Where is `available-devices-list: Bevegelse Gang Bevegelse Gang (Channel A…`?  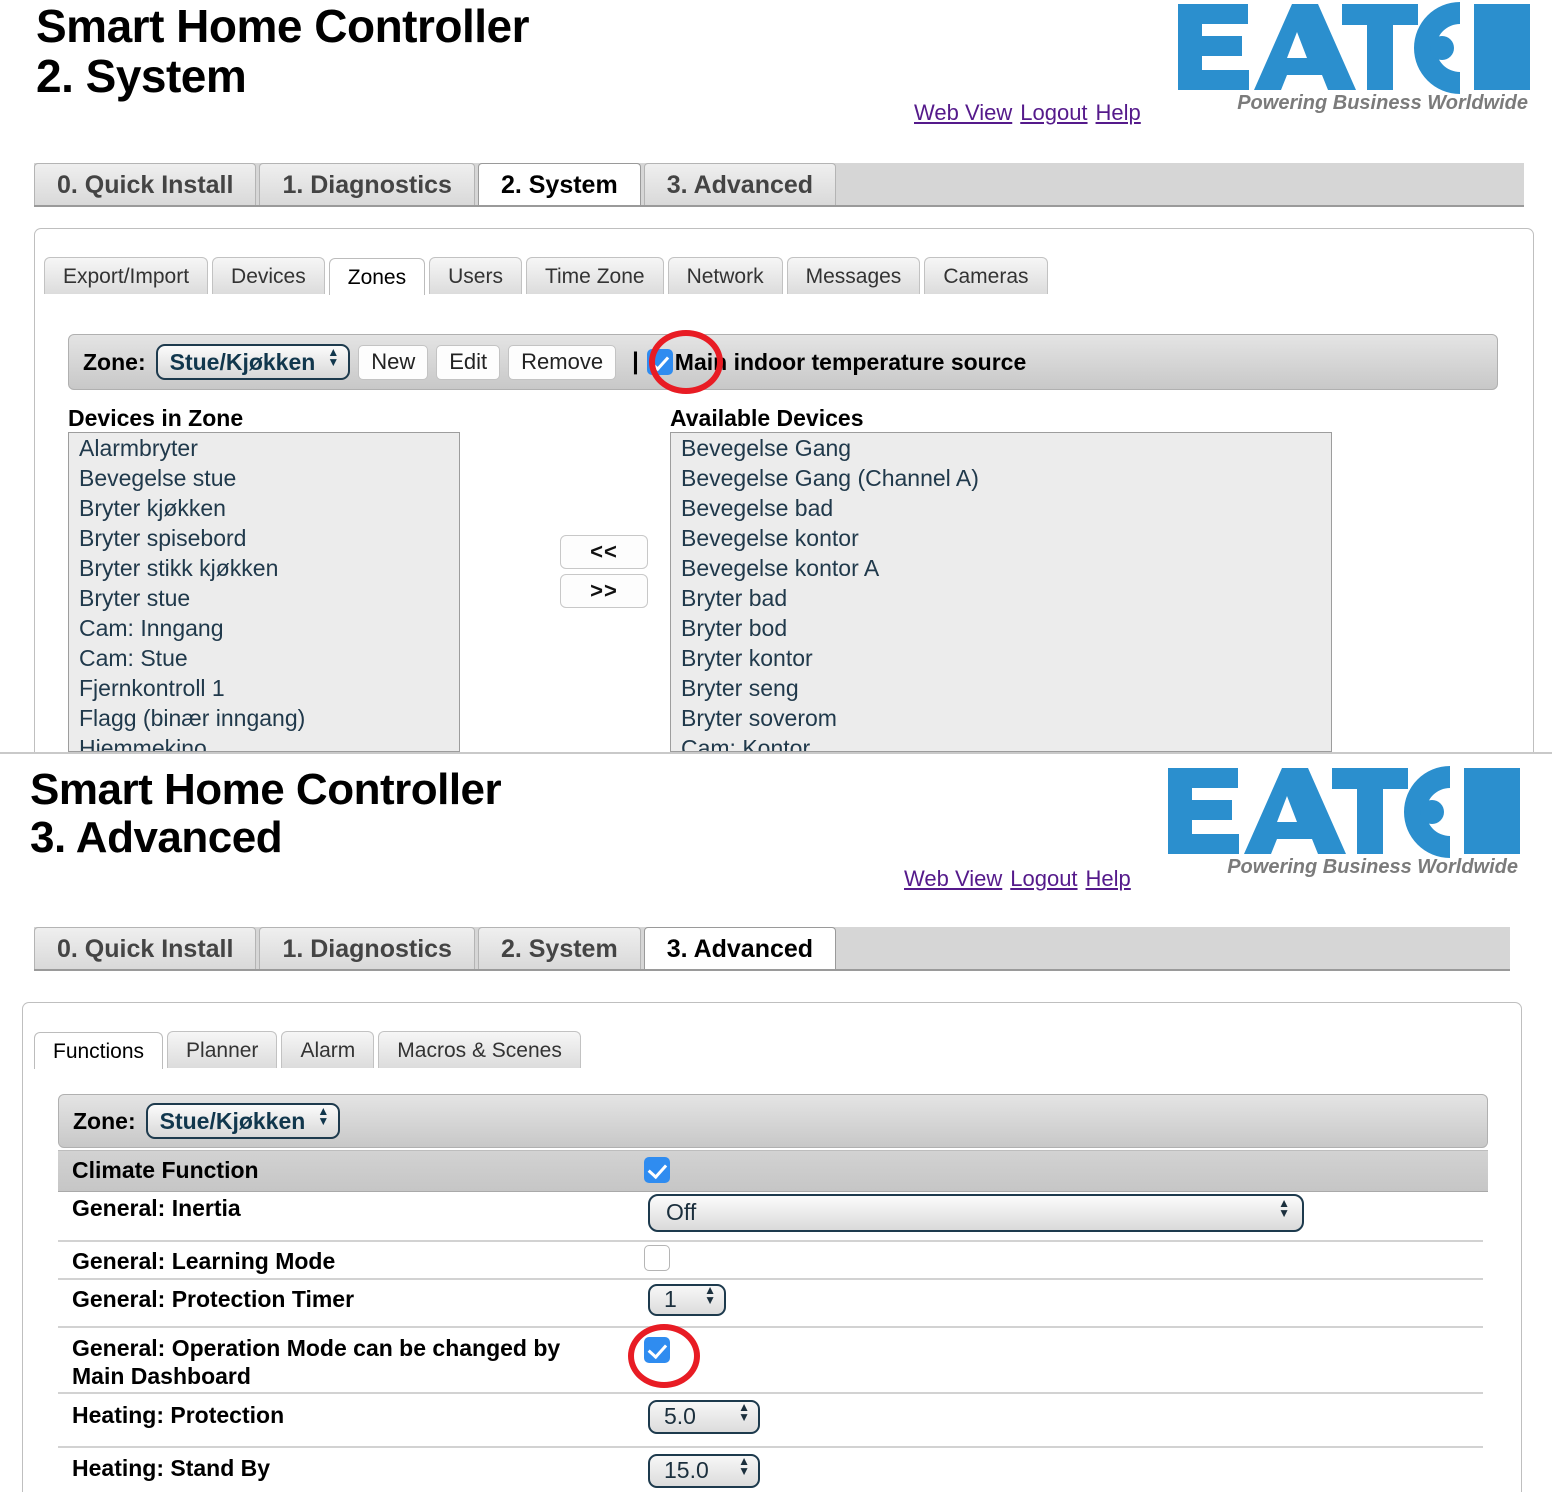 available-devices-list: Bevegelse Gang Bevegelse Gang (Channel A… is located at coordinates (1001, 592).